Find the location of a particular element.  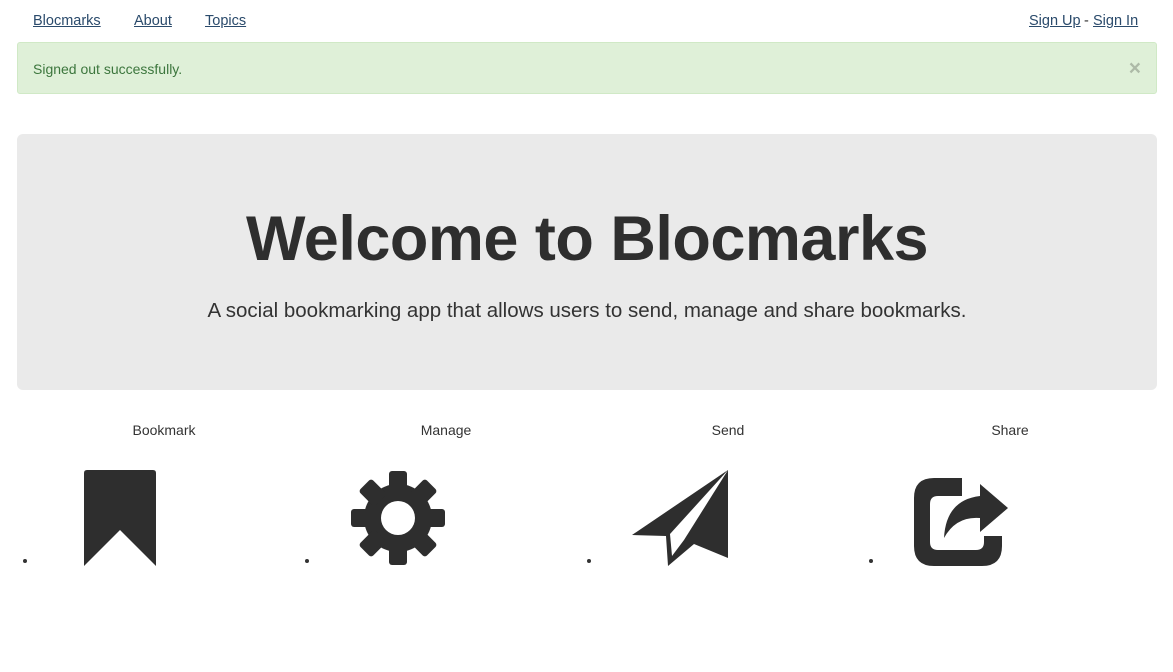

feature-label-manage: Manage is located at coordinates (446, 430).